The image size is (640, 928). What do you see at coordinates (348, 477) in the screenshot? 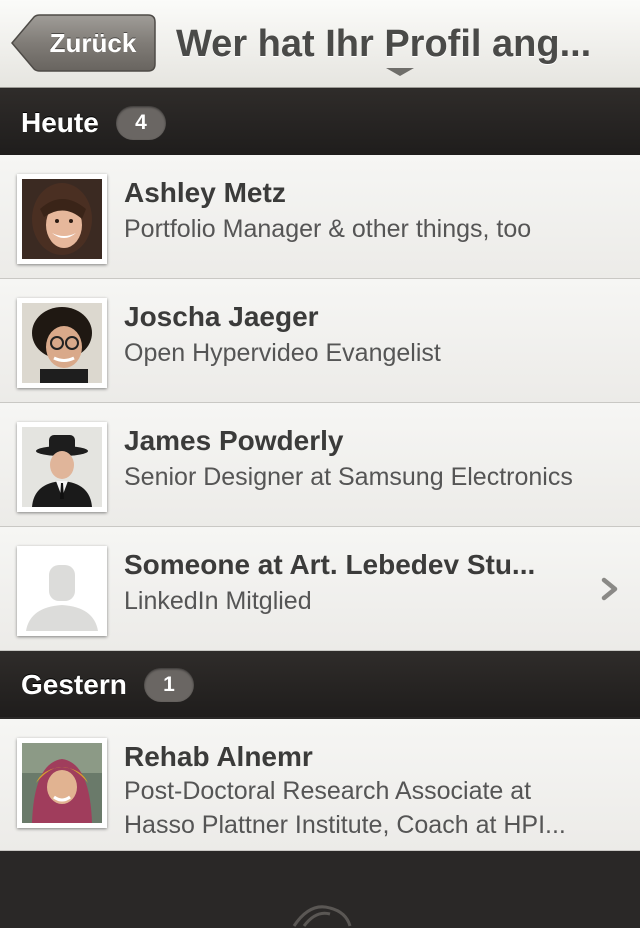
I see `person-headline: Senior Designer at Samsung Electronics` at bounding box center [348, 477].